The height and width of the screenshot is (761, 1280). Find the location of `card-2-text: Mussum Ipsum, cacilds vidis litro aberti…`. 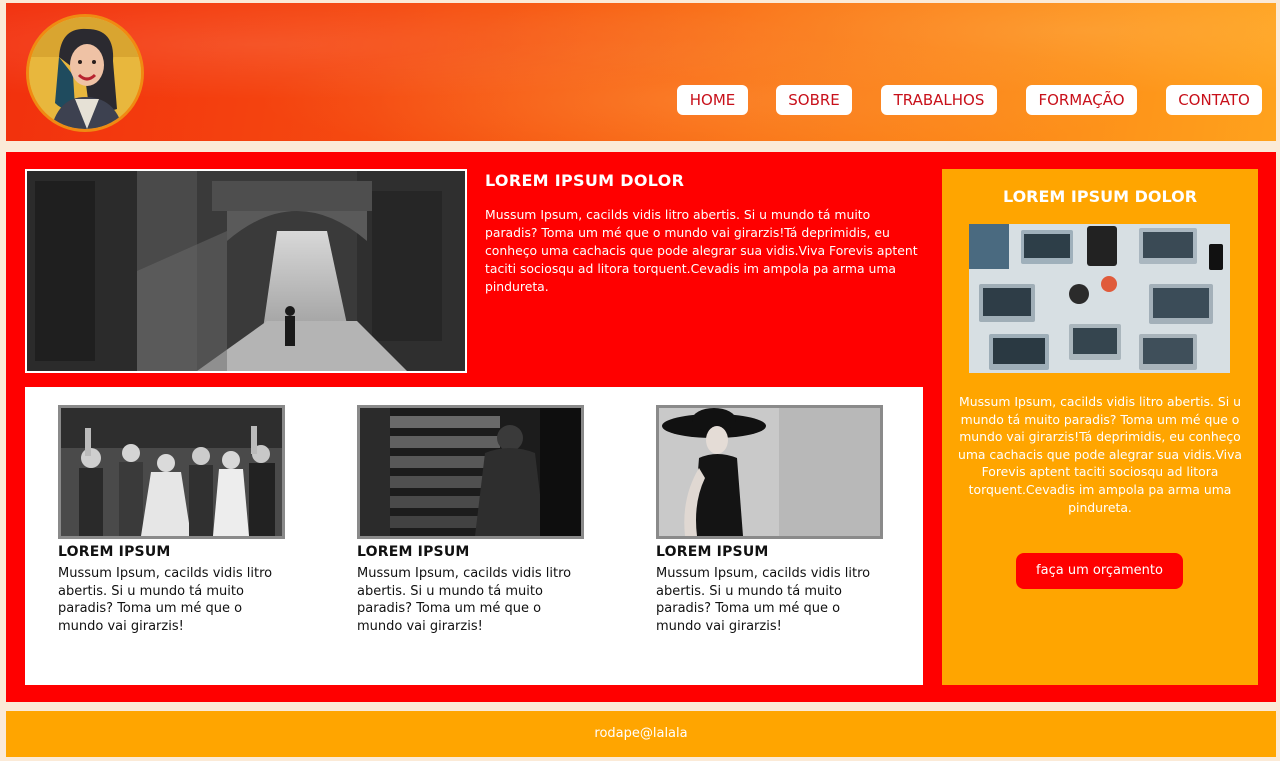

card-2-text: Mussum Ipsum, cacilds vidis litro aberti… is located at coordinates (464, 600).